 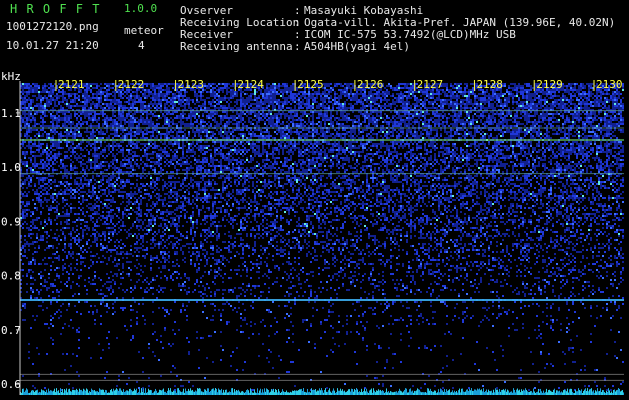 What do you see at coordinates (549, 84) in the screenshot?
I see `time-tick-label: 2129` at bounding box center [549, 84].